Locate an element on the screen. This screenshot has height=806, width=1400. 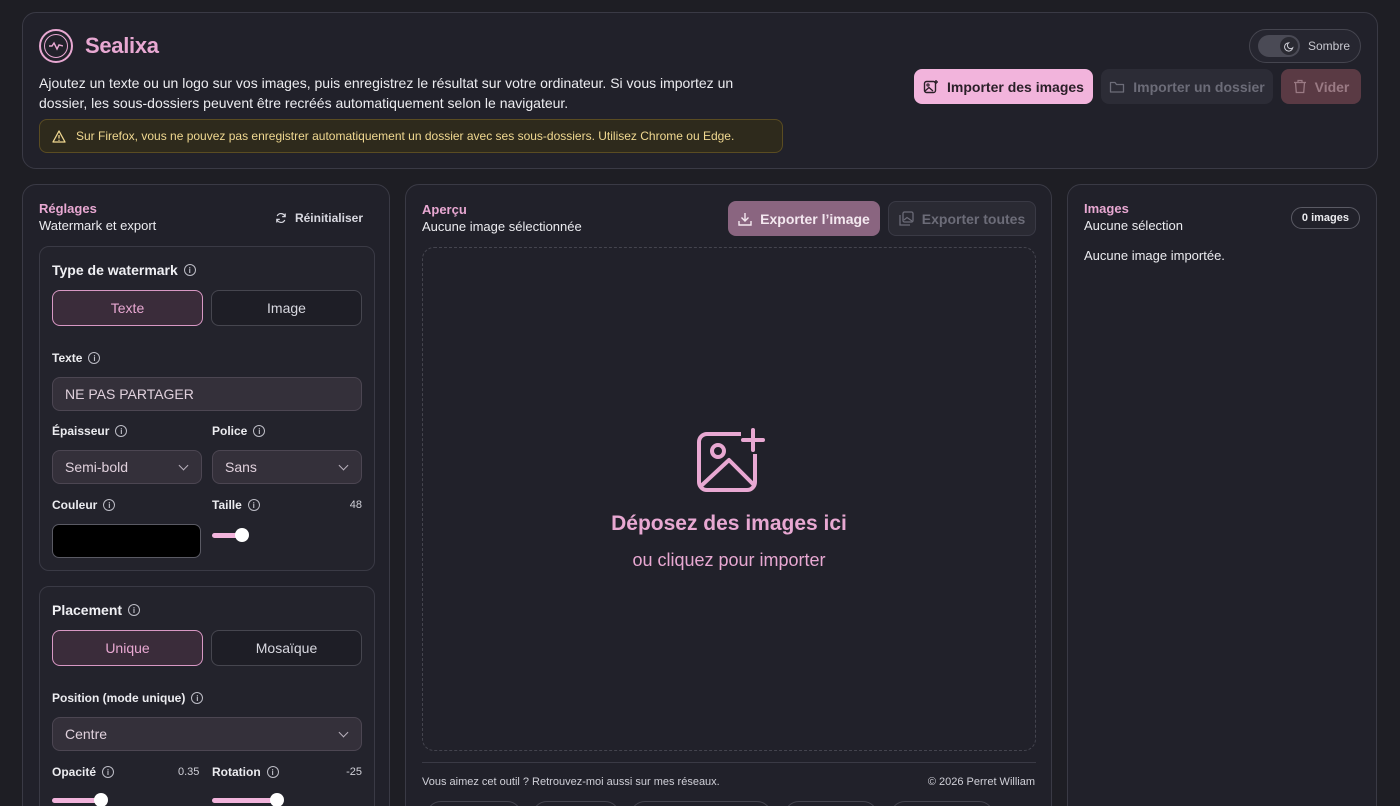
watermark-type-title: Type de watermark i is located at coordinates (124, 270).